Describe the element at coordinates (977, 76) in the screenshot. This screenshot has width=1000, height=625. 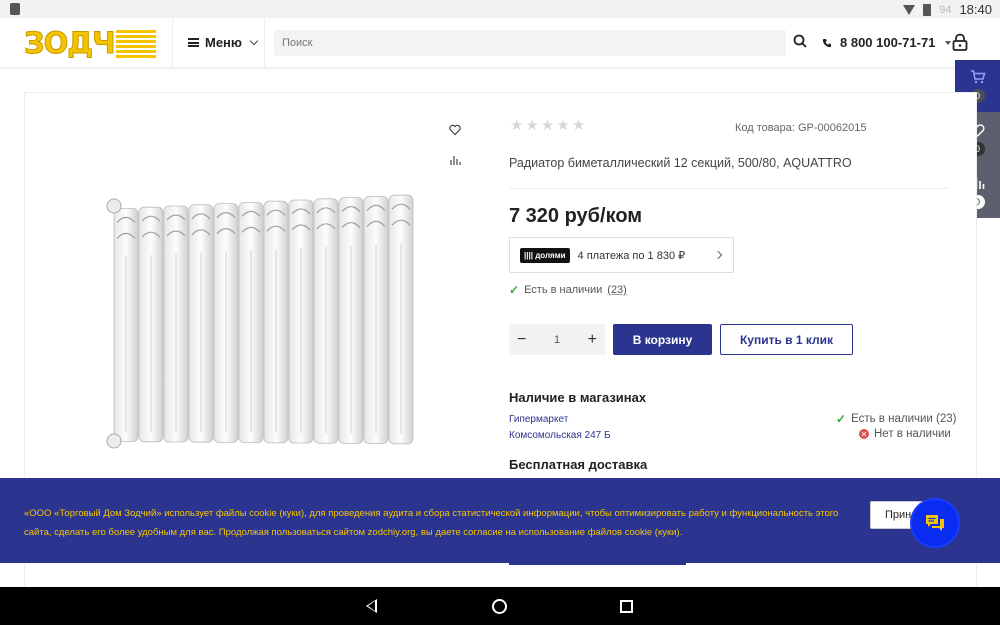
I see `cart-icon` at that location.